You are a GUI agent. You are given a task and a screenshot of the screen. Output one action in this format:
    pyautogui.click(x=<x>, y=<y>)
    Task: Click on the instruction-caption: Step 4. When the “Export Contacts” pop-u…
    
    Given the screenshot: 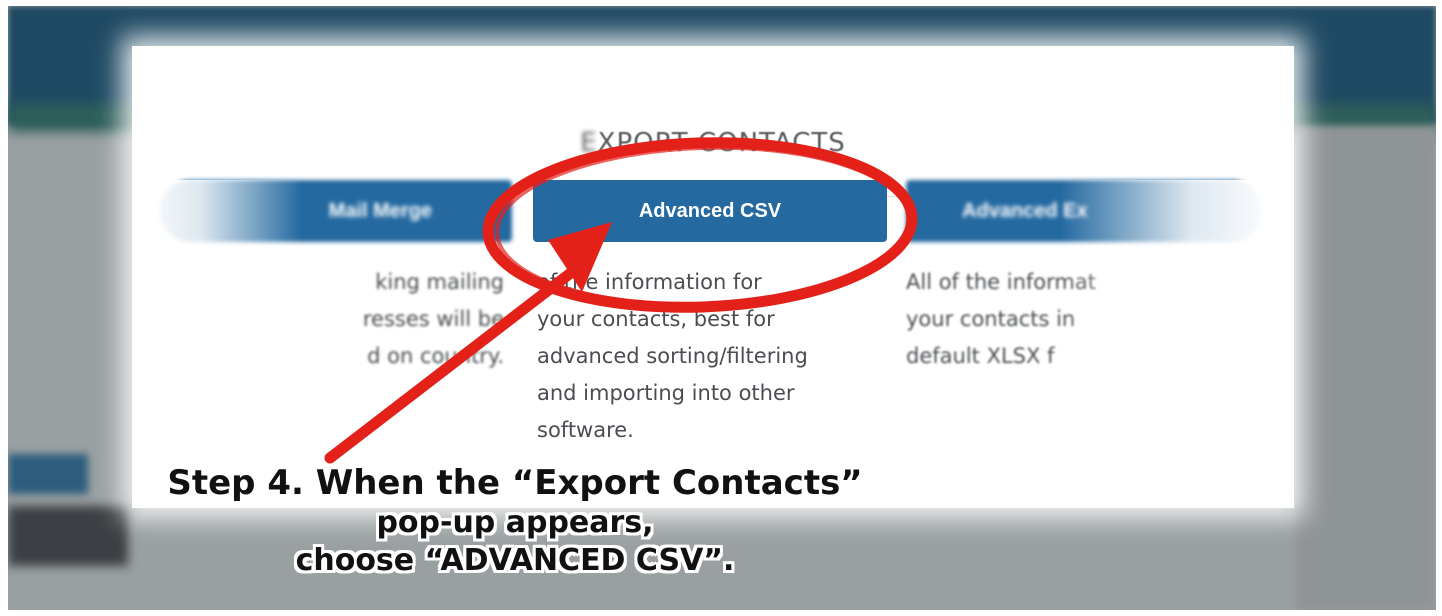 What is the action you would take?
    pyautogui.click(x=515, y=521)
    